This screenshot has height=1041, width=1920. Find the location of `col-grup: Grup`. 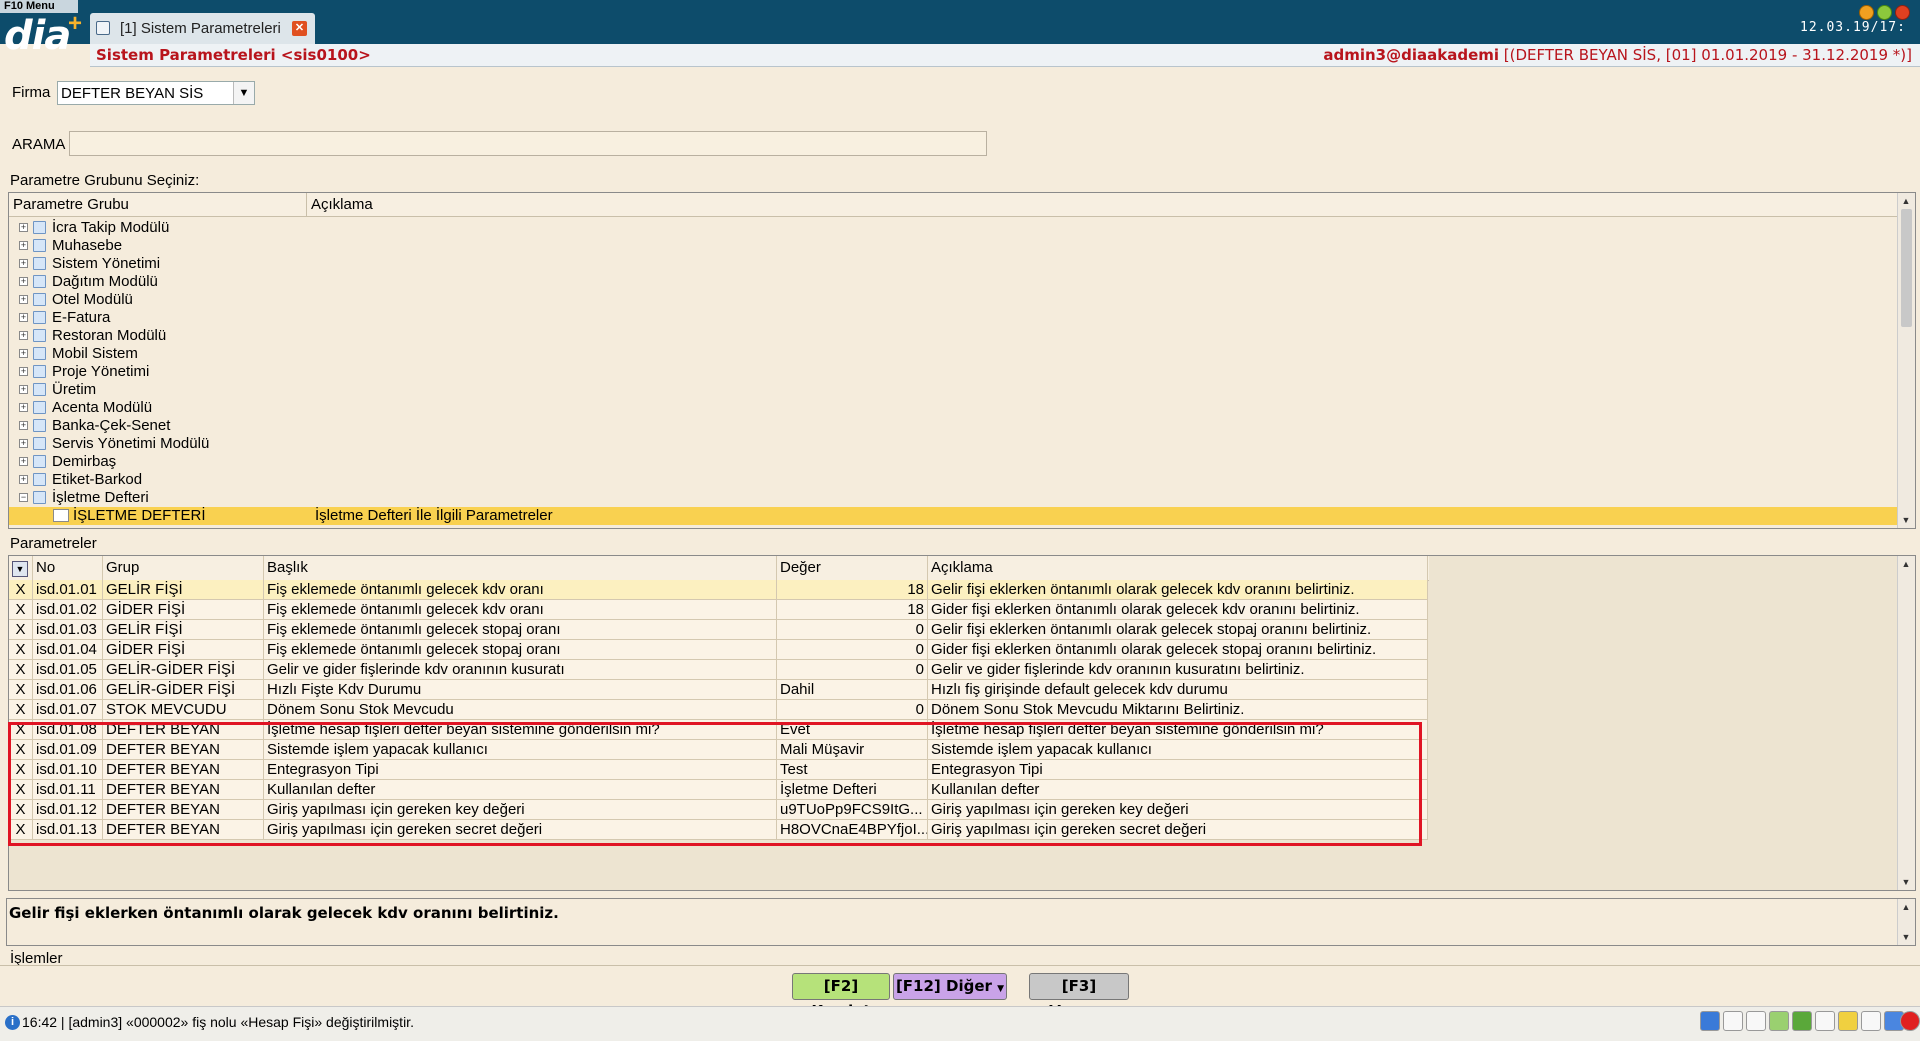

col-grup: Grup is located at coordinates (183, 568).